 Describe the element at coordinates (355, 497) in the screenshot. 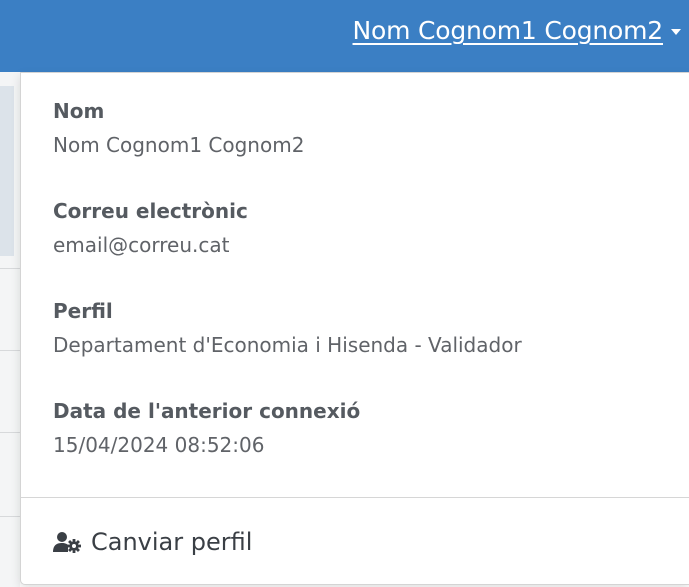

I see `dropdown-divider` at that location.